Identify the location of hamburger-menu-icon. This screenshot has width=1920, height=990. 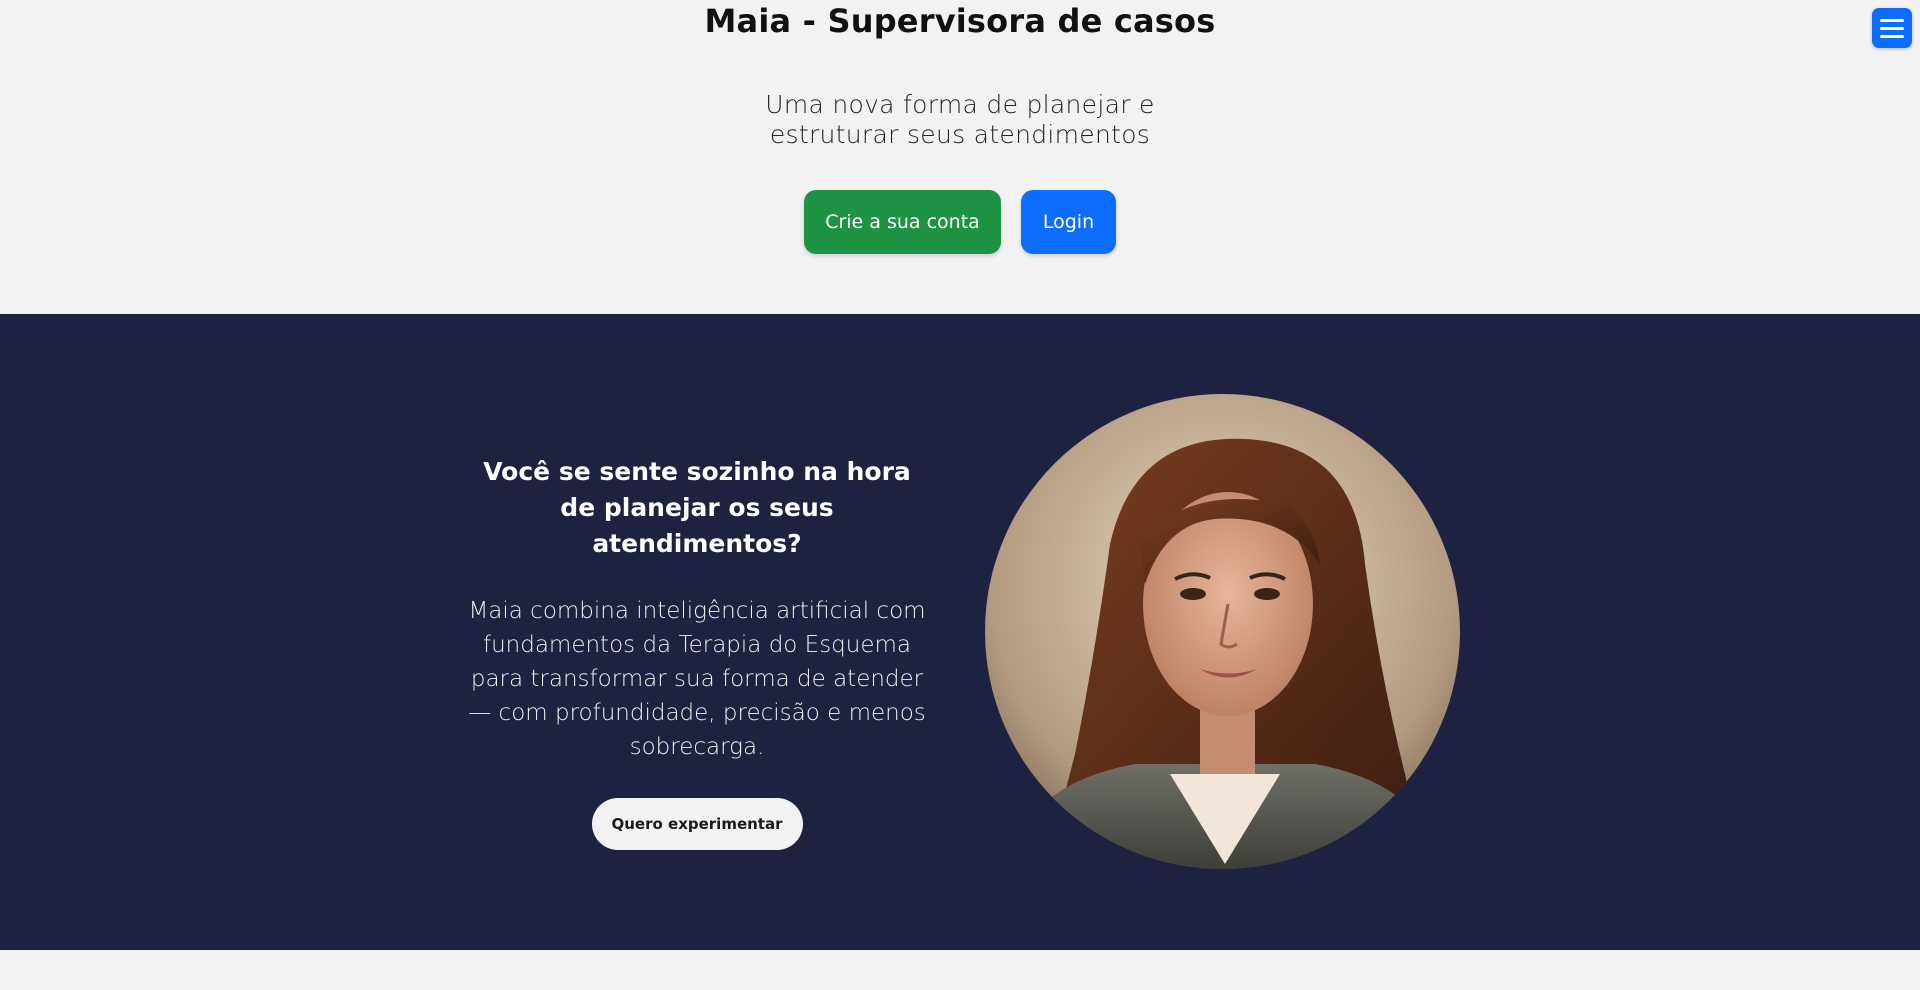
(1892, 28).